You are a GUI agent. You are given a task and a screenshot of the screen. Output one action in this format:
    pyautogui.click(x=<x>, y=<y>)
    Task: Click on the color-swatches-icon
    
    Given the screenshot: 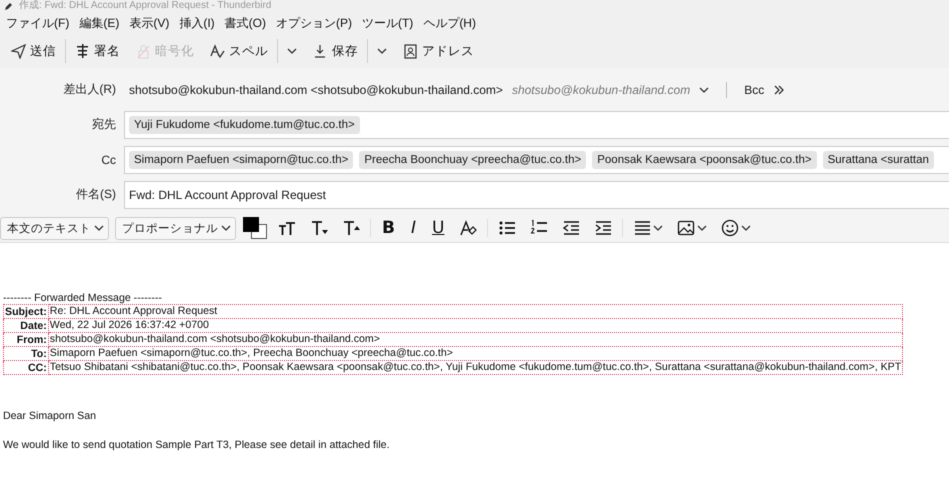 What is the action you would take?
    pyautogui.click(x=255, y=228)
    